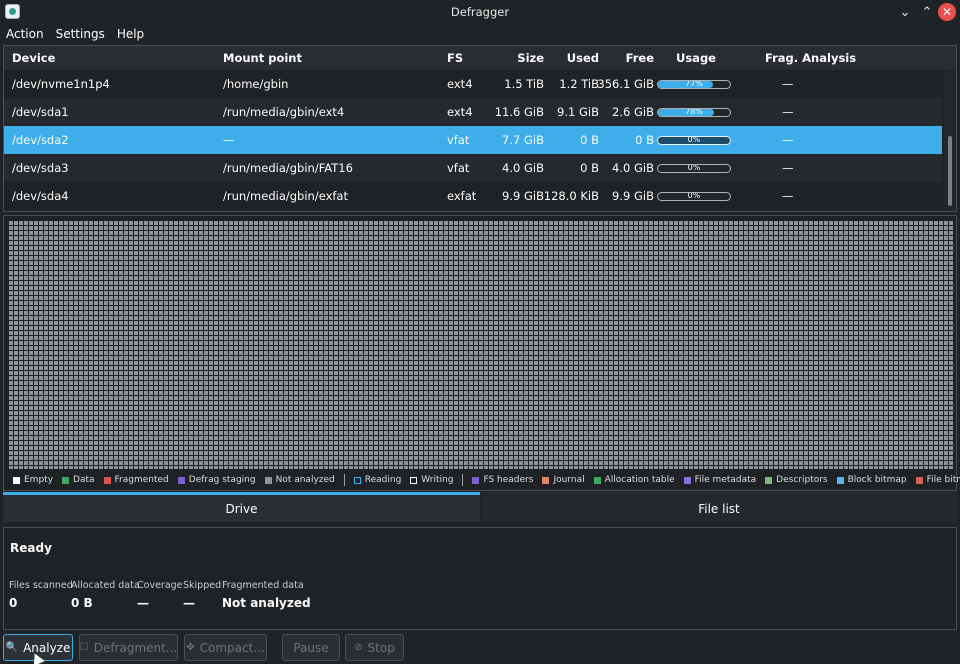  What do you see at coordinates (284, 112) in the screenshot?
I see `mount-point-cell: /run/media/gbin/ext4` at bounding box center [284, 112].